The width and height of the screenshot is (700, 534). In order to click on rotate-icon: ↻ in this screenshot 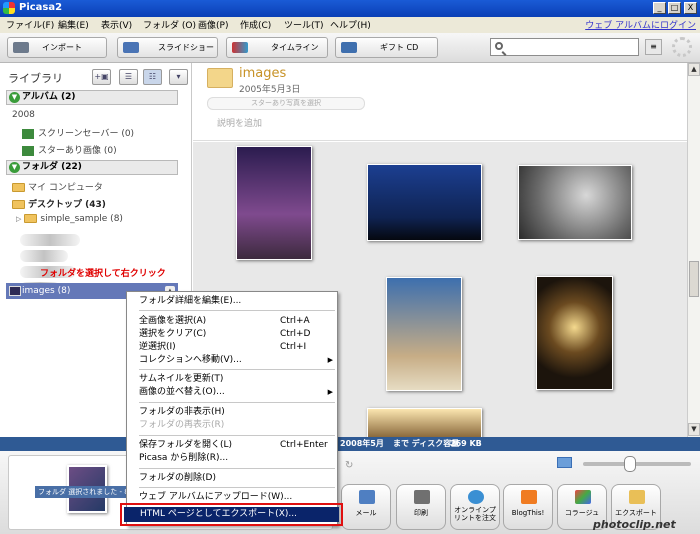, I will do `click(350, 465)`.